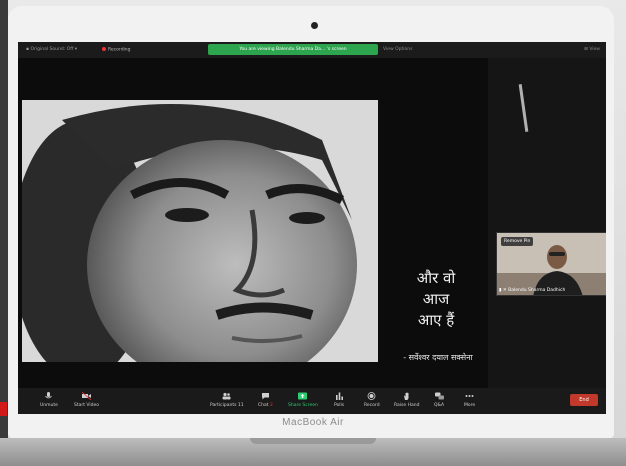 The width and height of the screenshot is (626, 466). I want to click on qa-bubbles-icon, so click(439, 396).